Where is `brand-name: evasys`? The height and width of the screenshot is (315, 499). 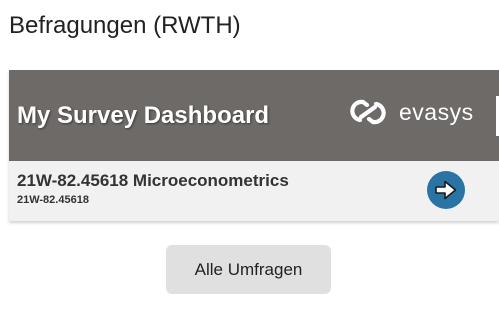 brand-name: evasys is located at coordinates (436, 111).